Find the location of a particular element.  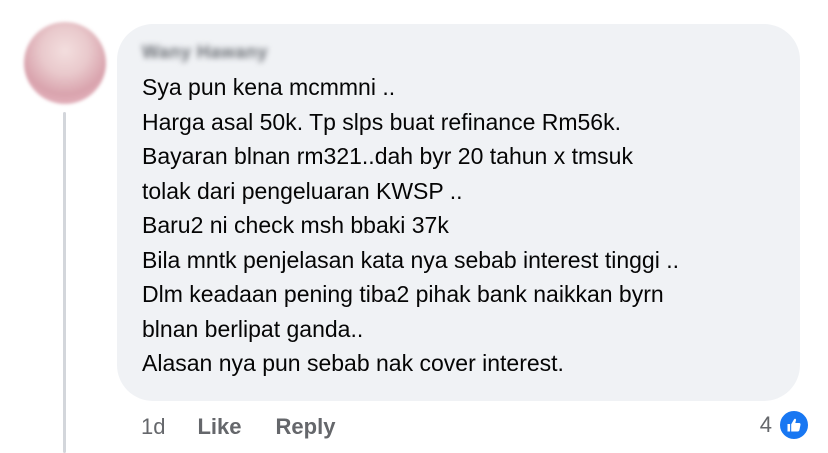

comment-line: Baru2 ni check msh bbaki 37k is located at coordinates (295, 225).